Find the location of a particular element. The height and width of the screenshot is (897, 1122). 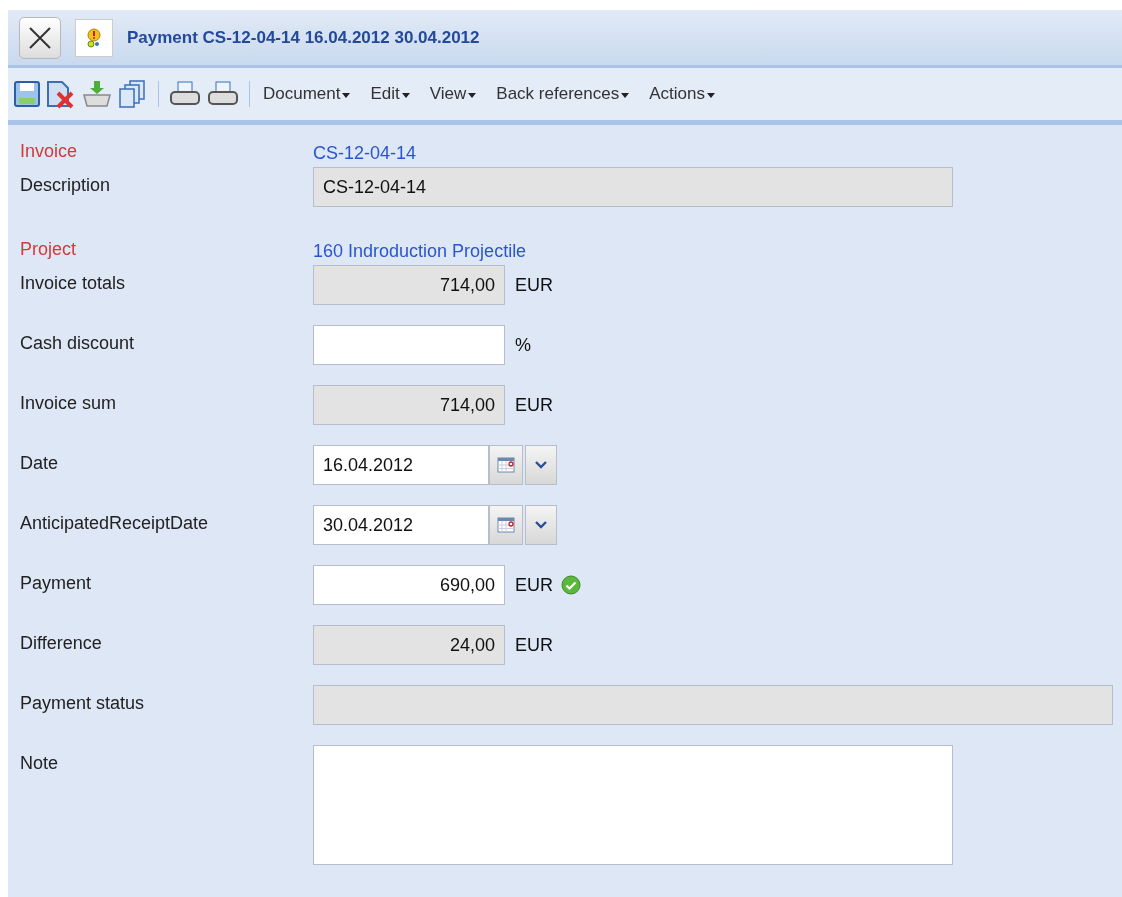

menu-button: Edit is located at coordinates (390, 94).